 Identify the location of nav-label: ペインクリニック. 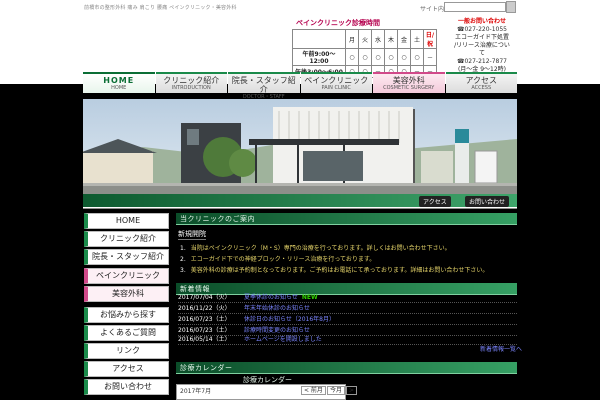
(336, 80).